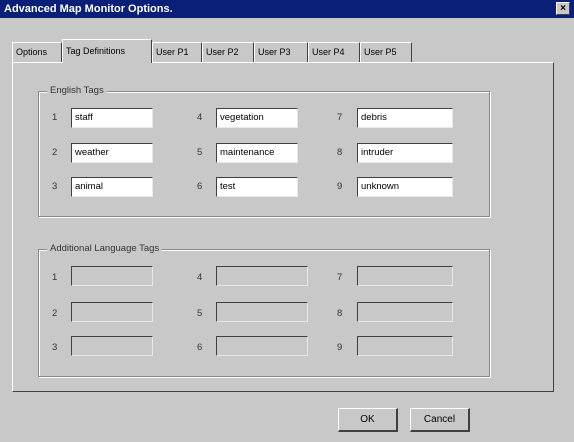 This screenshot has height=442, width=574. What do you see at coordinates (368, 420) in the screenshot?
I see `ok-button: OK` at bounding box center [368, 420].